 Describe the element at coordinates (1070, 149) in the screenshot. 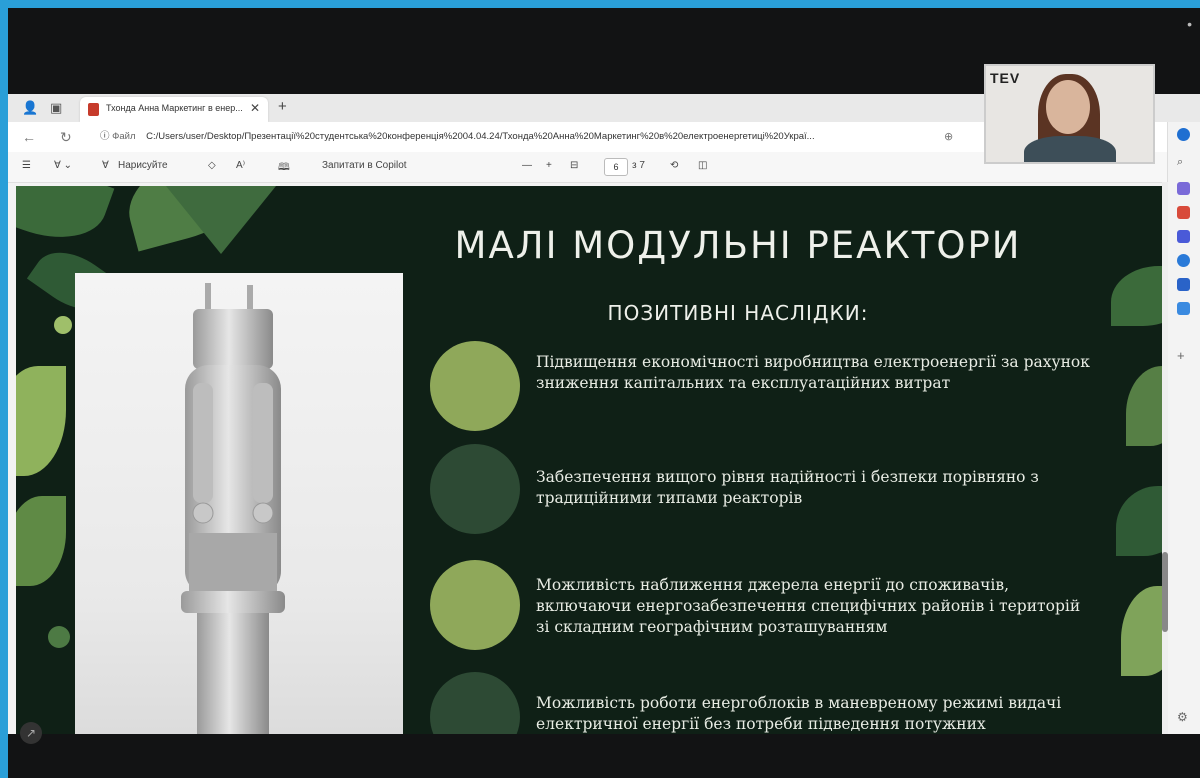

I see `participant-body` at that location.